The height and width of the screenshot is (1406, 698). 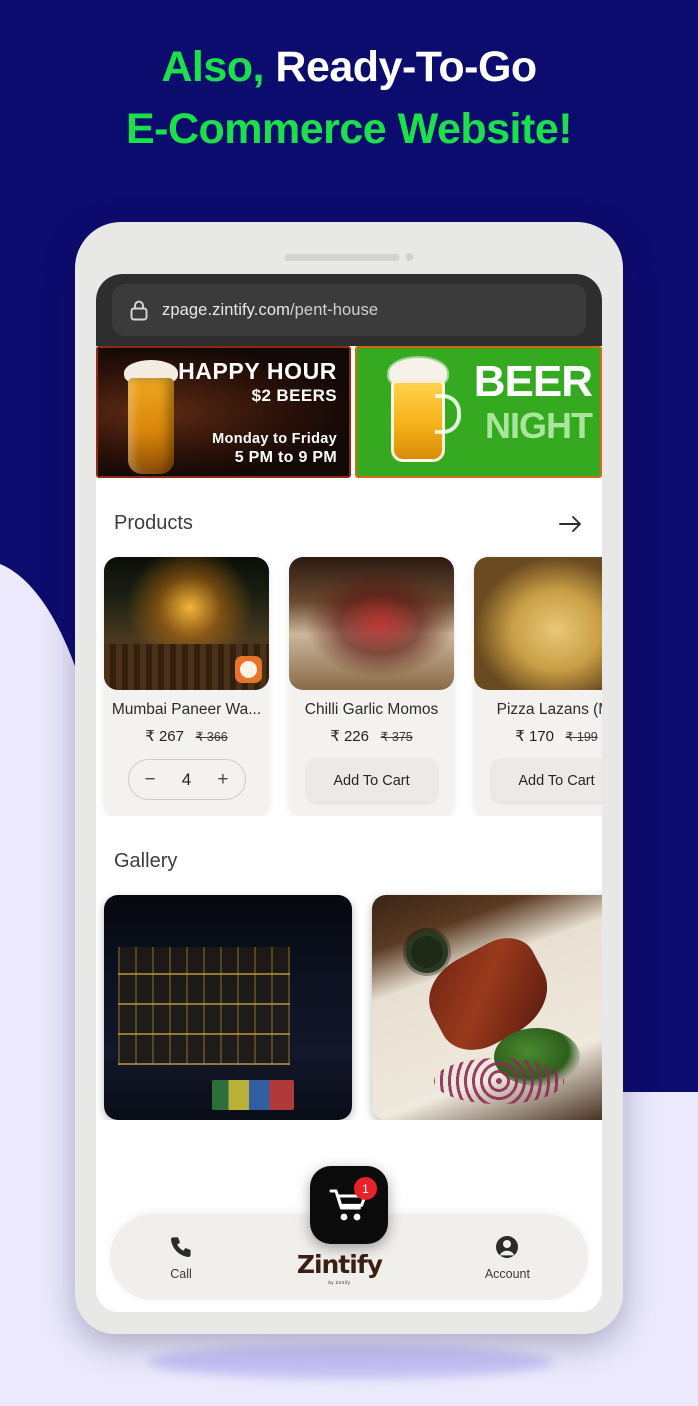 What do you see at coordinates (487, 1007) in the screenshot?
I see `gallery-image-kebab-plate` at bounding box center [487, 1007].